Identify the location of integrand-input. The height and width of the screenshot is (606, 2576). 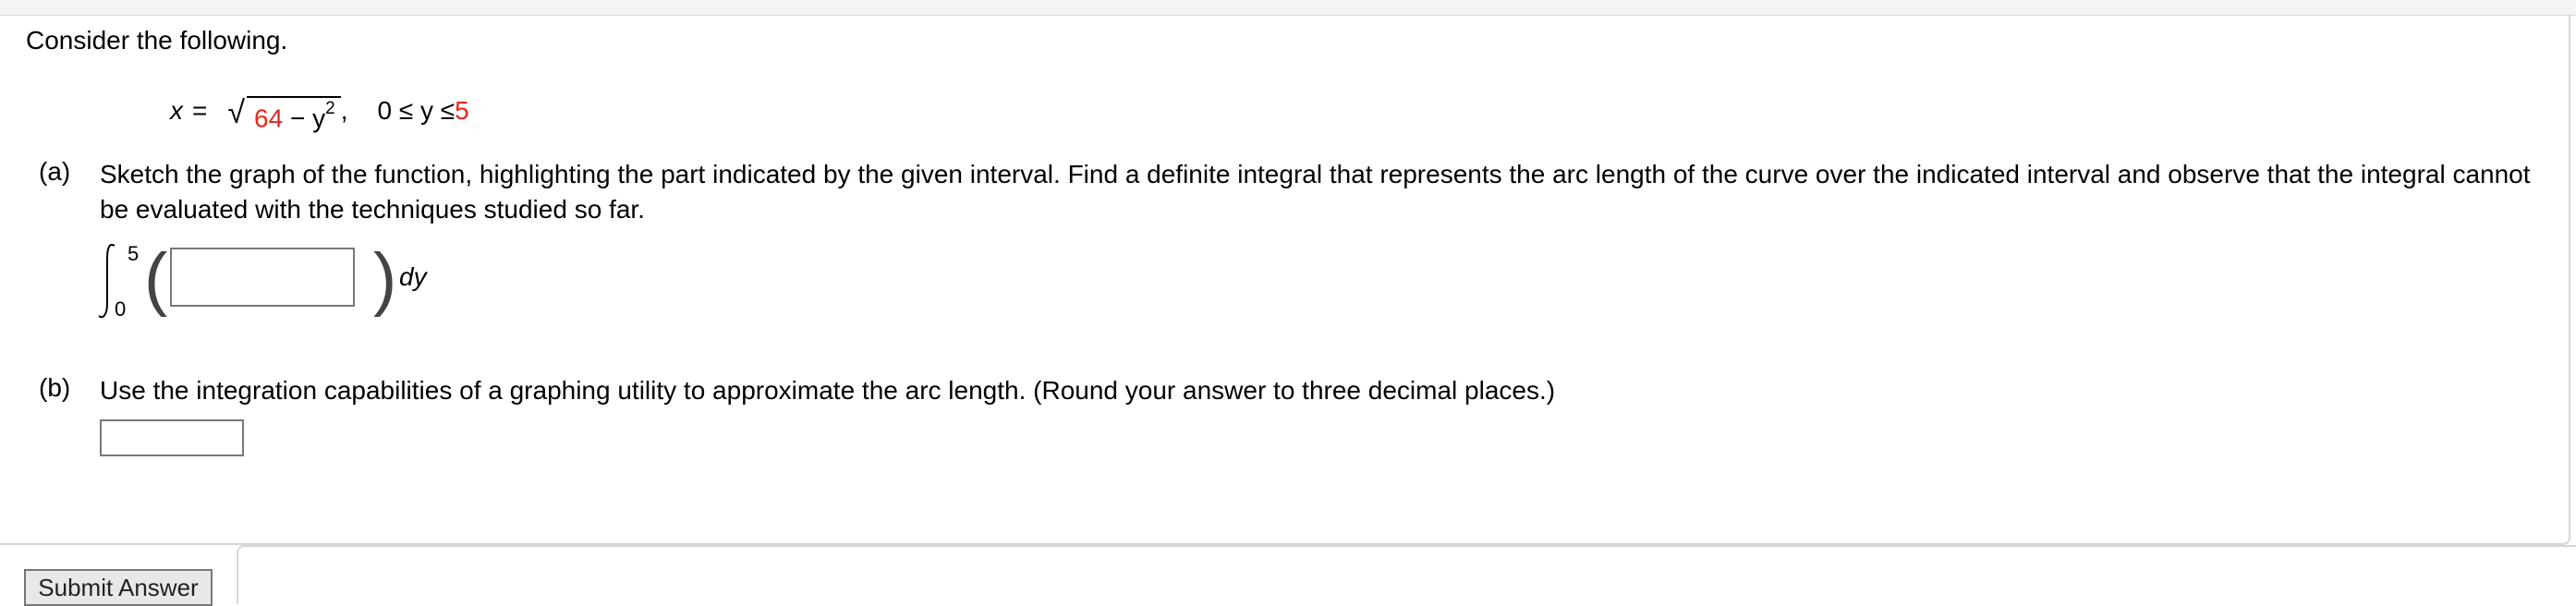
(262, 277).